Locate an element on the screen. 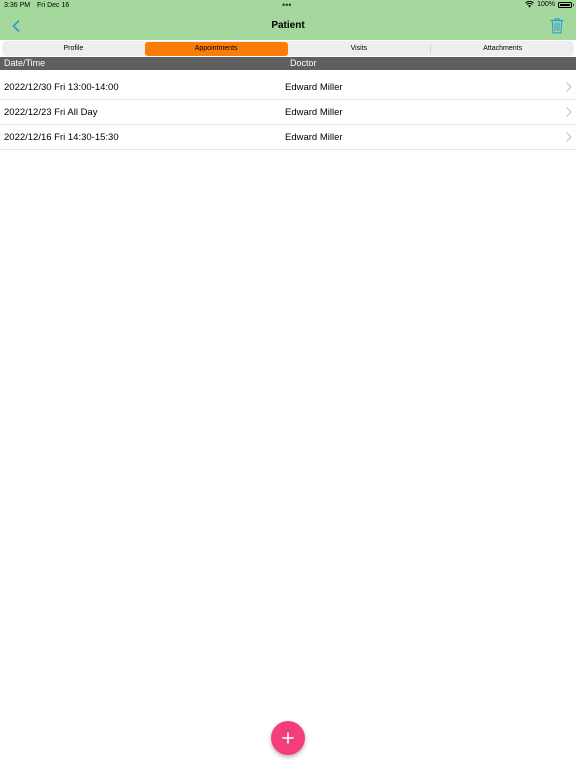 The height and width of the screenshot is (768, 576). appointment-datetime: 2022/12/16 Fri 14:30-15:30 is located at coordinates (61, 137).